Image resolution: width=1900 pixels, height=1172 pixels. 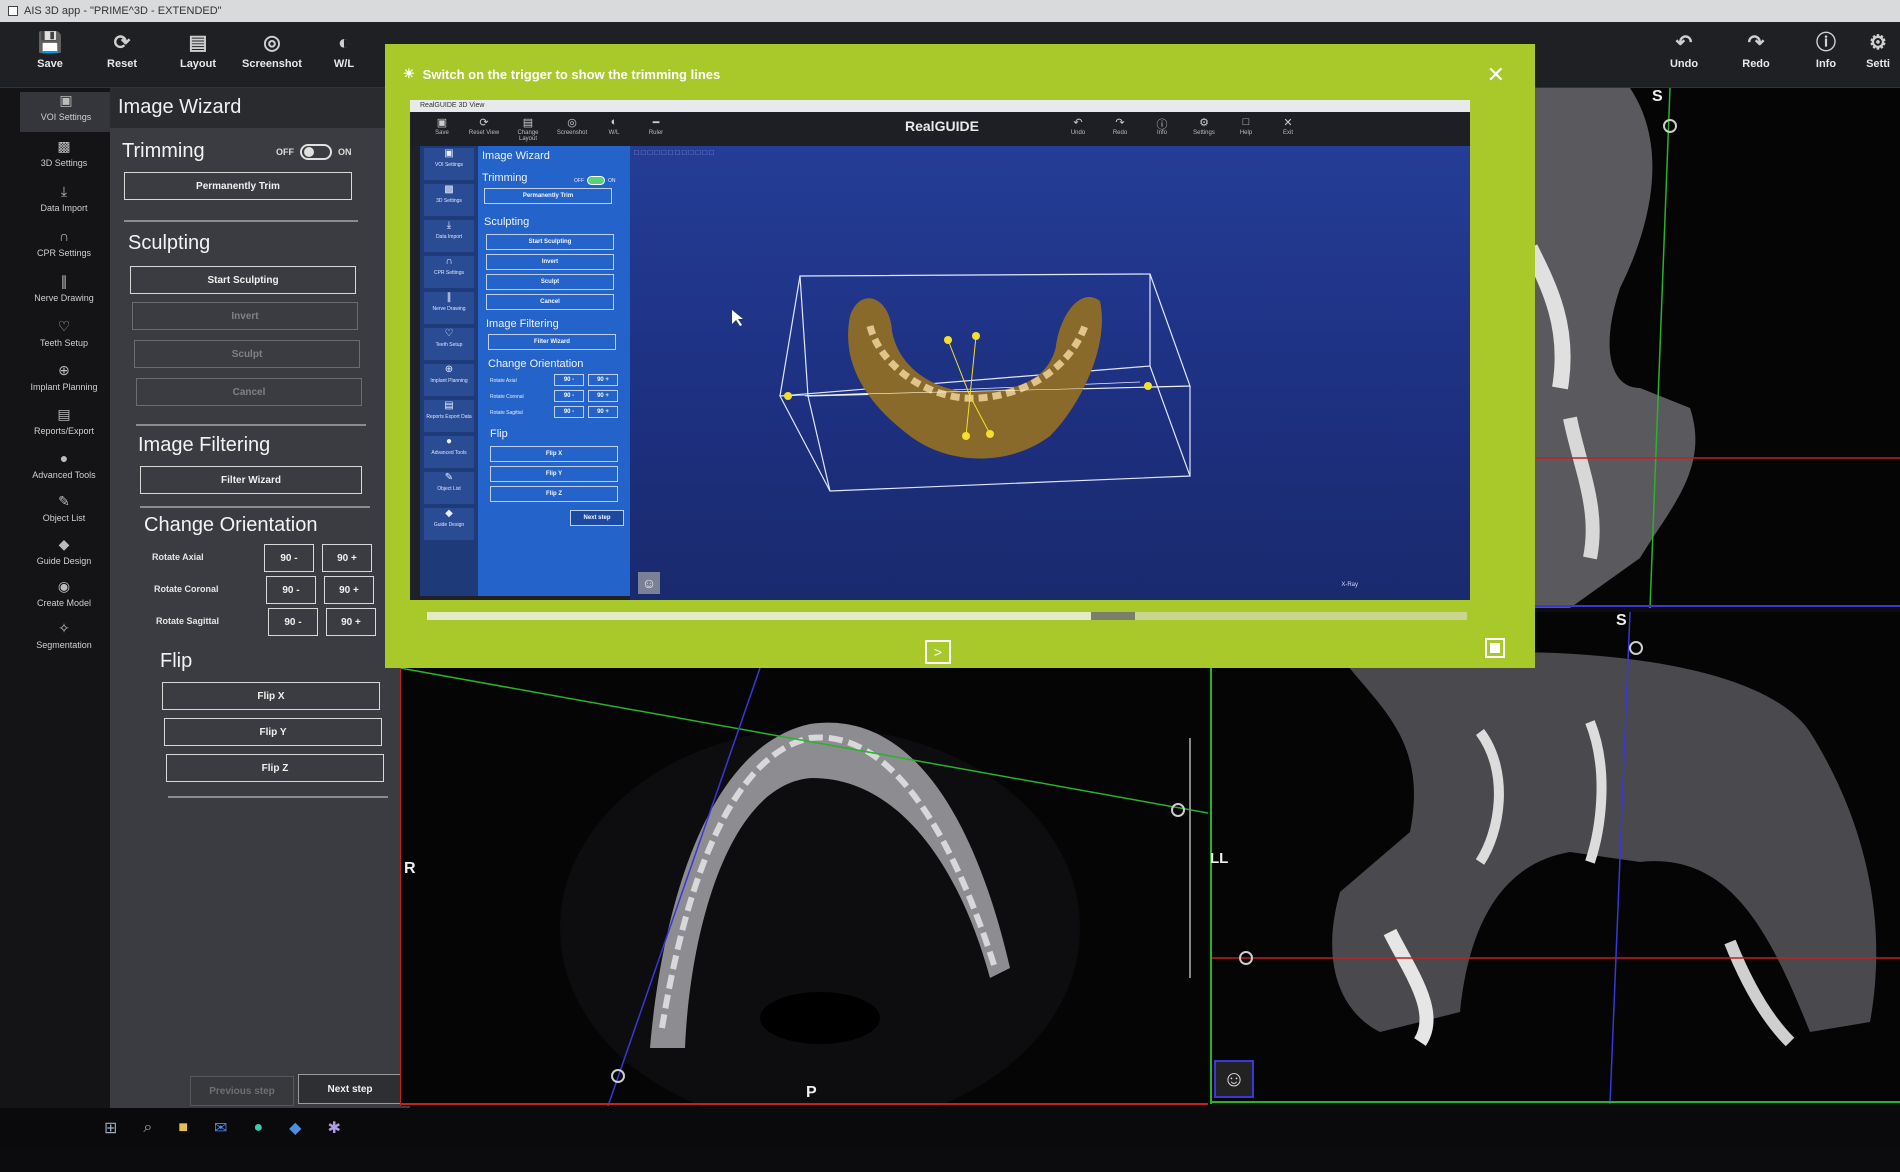 I want to click on cancel-button: Cancel, so click(x=249, y=392).